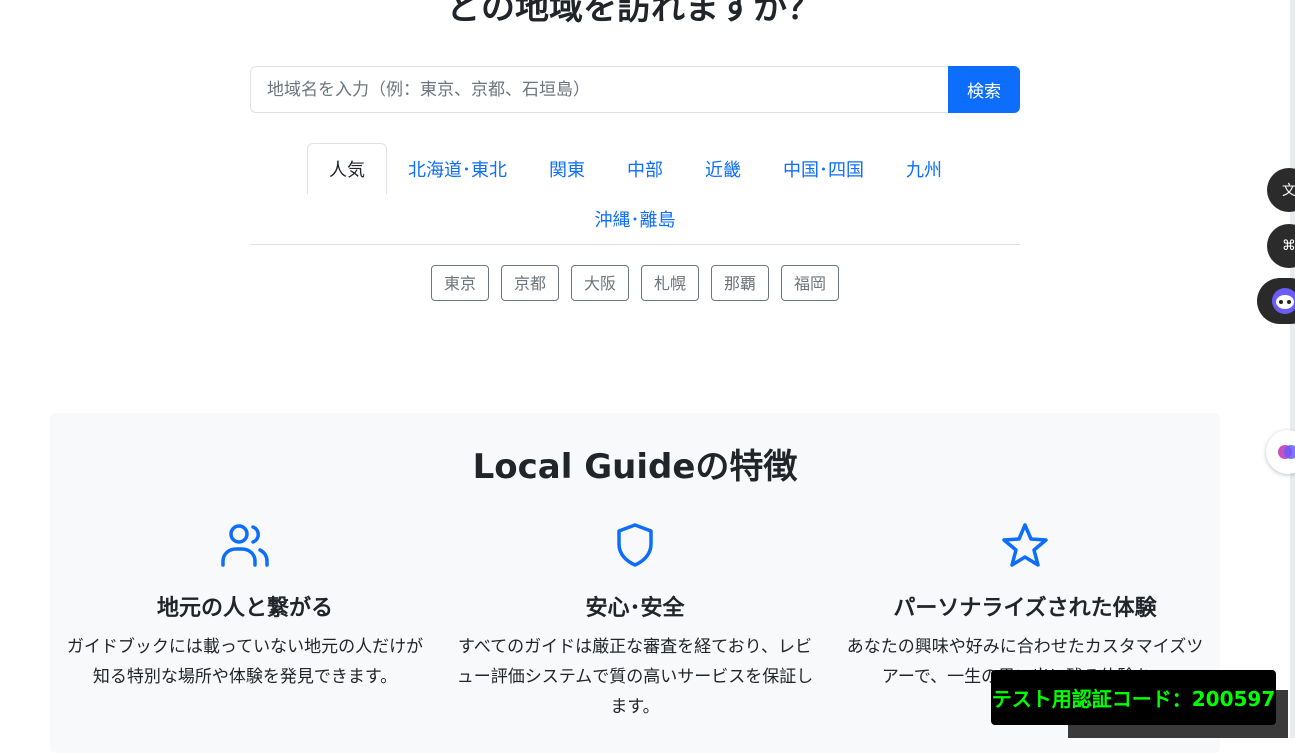  I want to click on feature-description: ガイドブックには載っていない地元の人だけが知る特別な場所や体験を発見できます。, so click(245, 662).